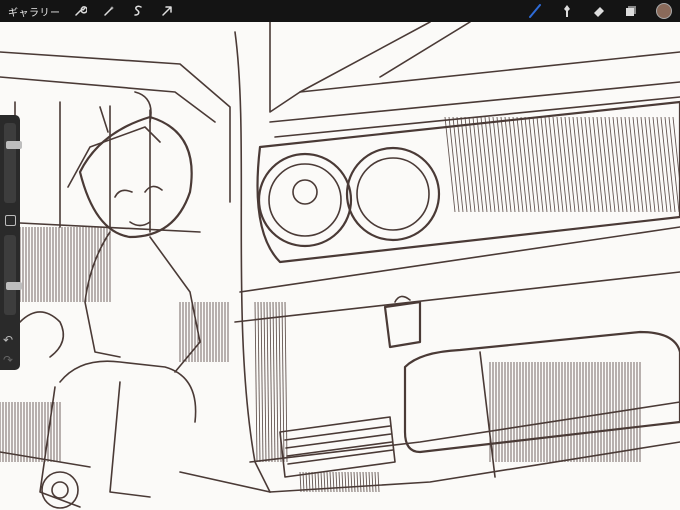 The image size is (680, 510). I want to click on opacity-thumb, so click(14, 285).